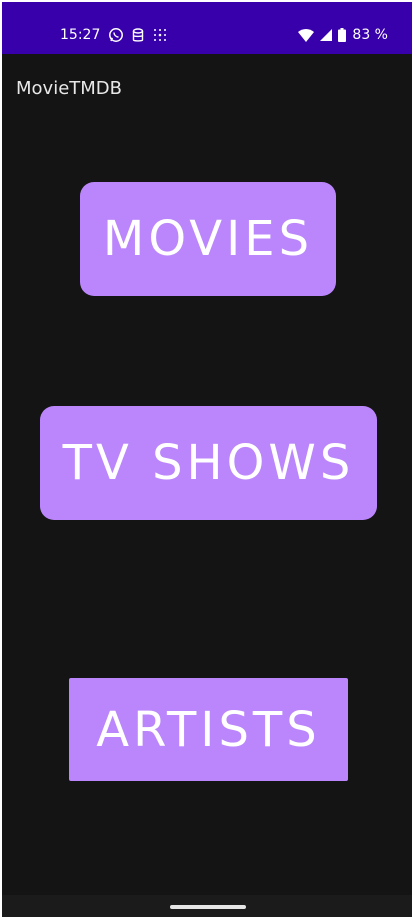 The height and width of the screenshot is (919, 414). I want to click on whatsapp-icon, so click(116, 35).